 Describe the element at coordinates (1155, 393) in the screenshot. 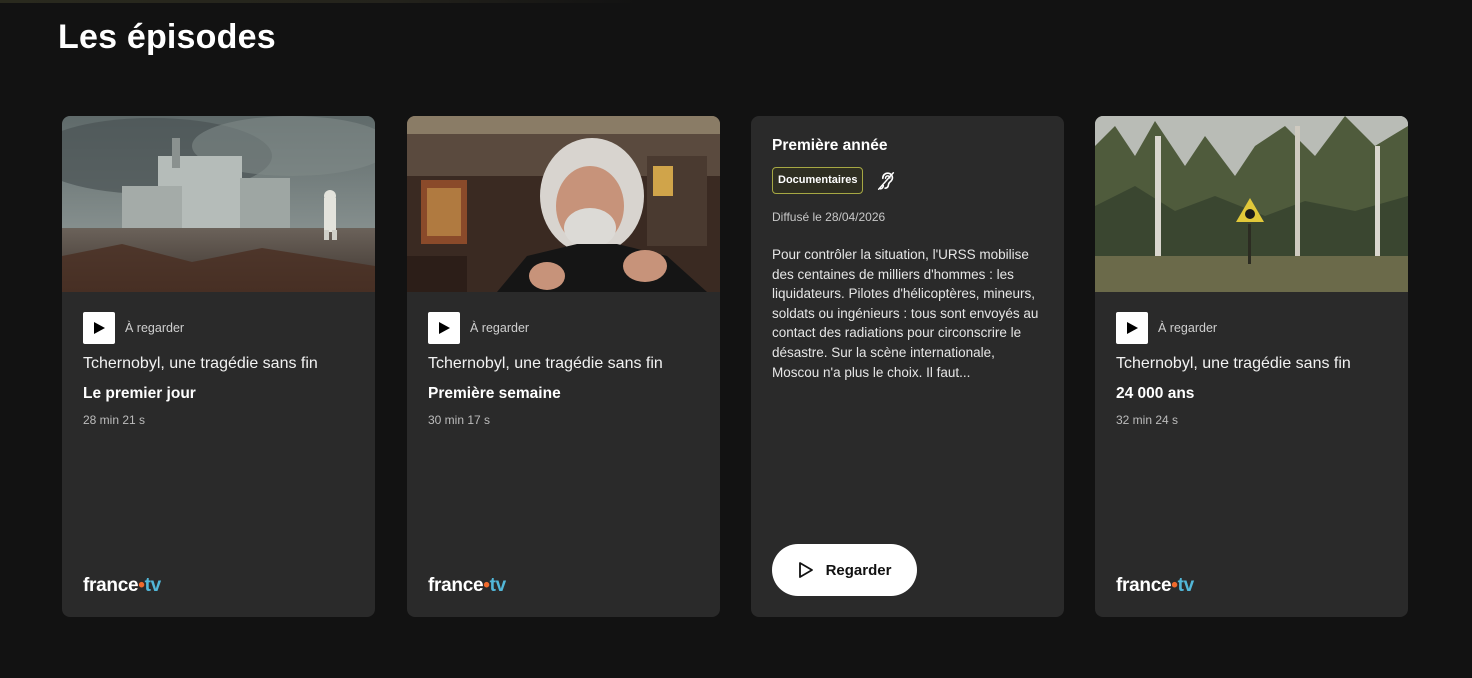

I see `episode-title: 24 000 ans` at that location.